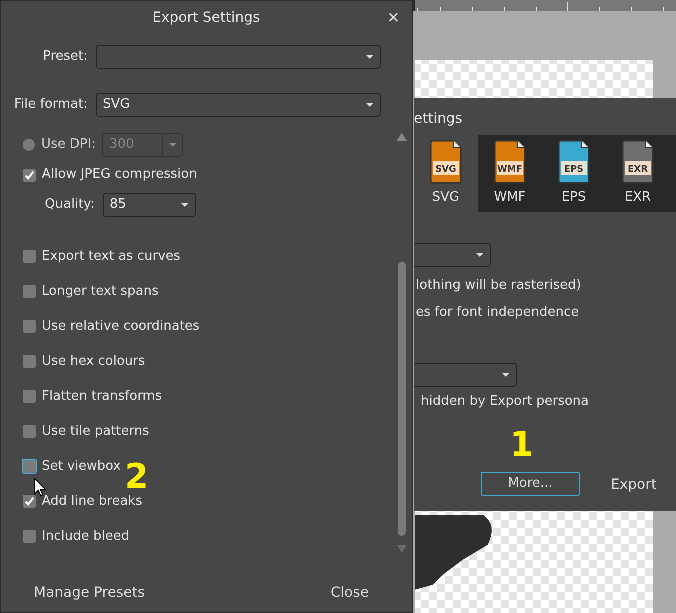  What do you see at coordinates (96, 431) in the screenshot?
I see `option-label: Use tile patterns` at bounding box center [96, 431].